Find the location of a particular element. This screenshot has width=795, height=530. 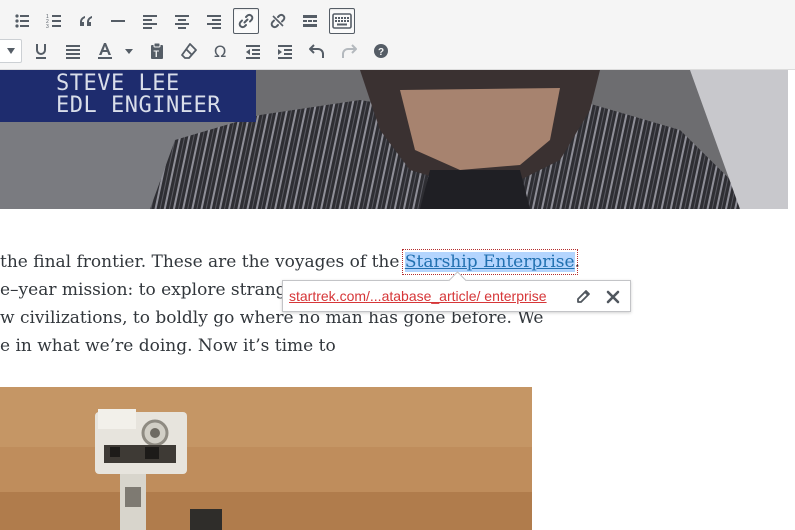

clear-formatting-button is located at coordinates (189, 51).